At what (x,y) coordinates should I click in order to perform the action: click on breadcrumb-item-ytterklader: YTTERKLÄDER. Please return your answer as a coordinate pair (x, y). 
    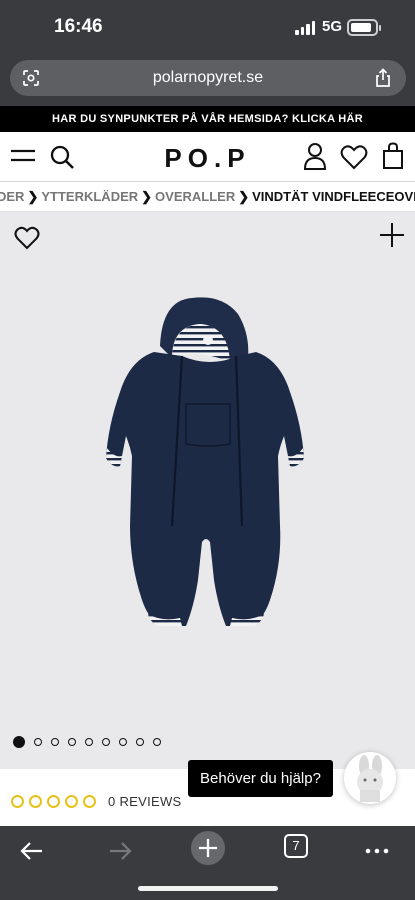
    Looking at the image, I should click on (89, 196).